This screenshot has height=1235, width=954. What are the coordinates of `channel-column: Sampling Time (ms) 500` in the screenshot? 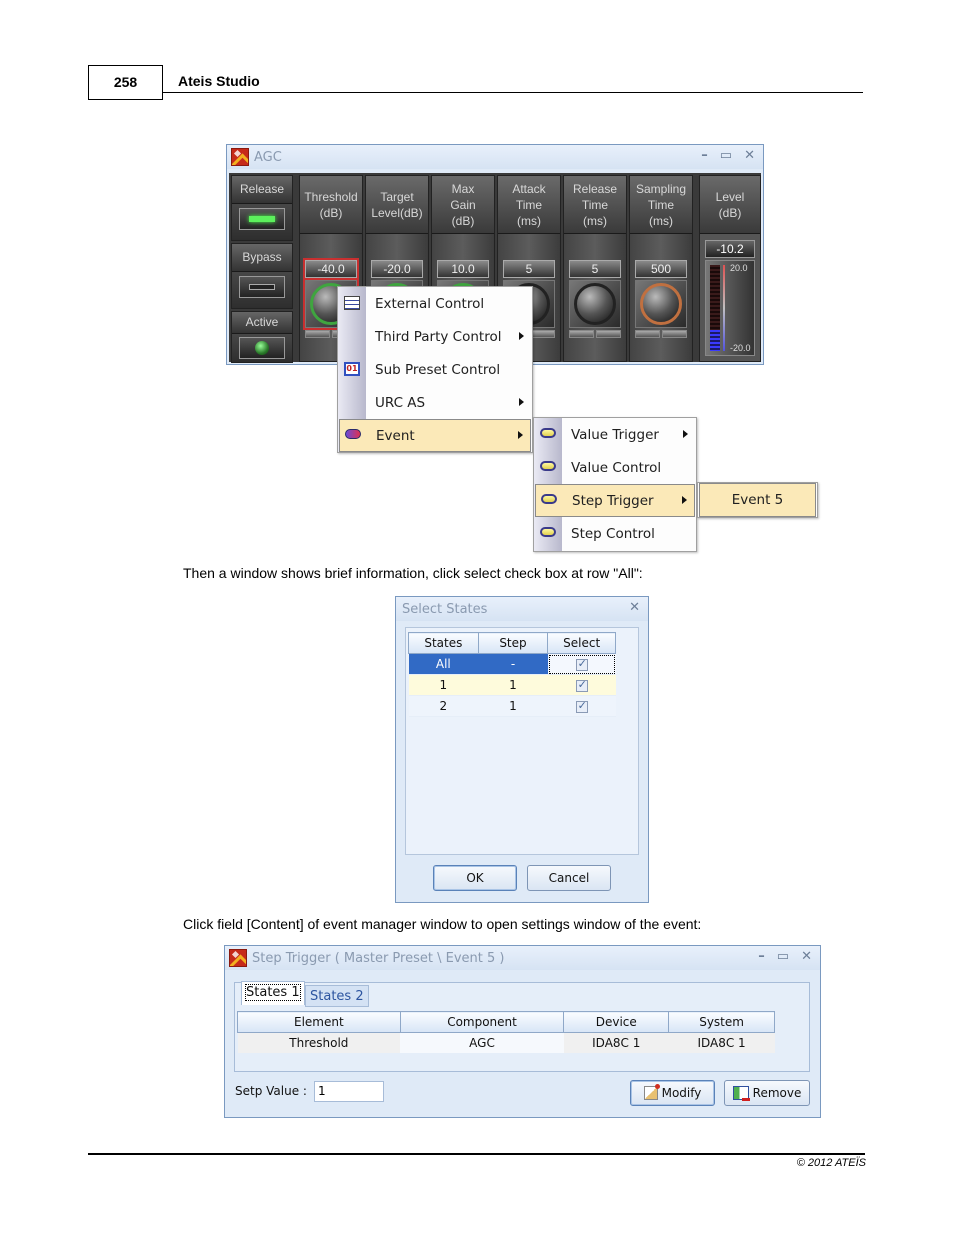 It's located at (661, 268).